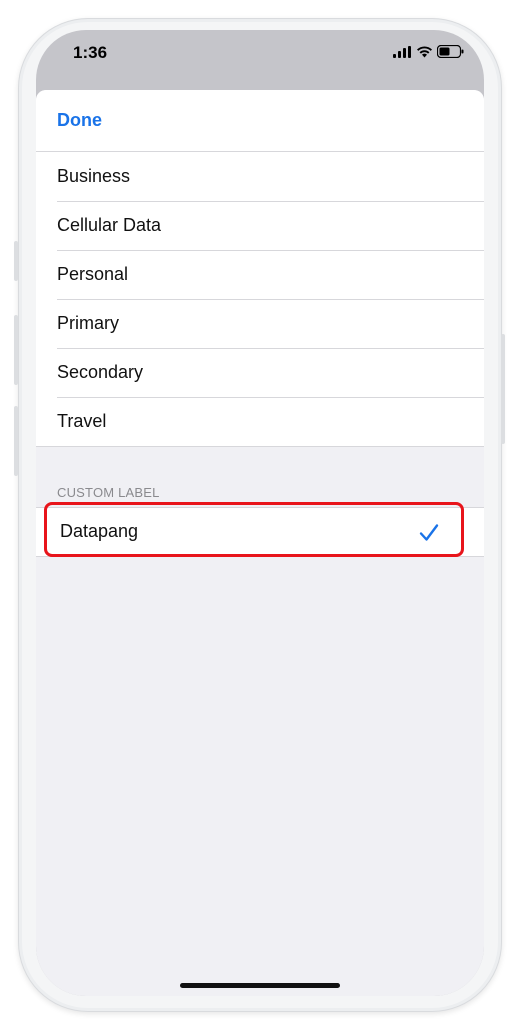 The image size is (520, 1025). Describe the element at coordinates (260, 176) in the screenshot. I see `label-option-business: Business` at that location.